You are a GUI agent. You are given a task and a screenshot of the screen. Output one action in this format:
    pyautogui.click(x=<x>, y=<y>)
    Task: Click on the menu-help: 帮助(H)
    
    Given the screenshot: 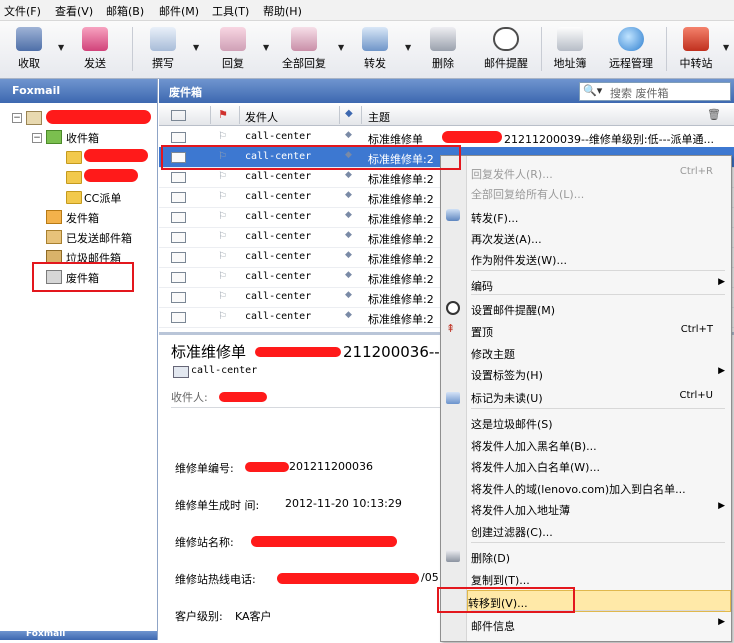 What is the action you would take?
    pyautogui.click(x=282, y=11)
    